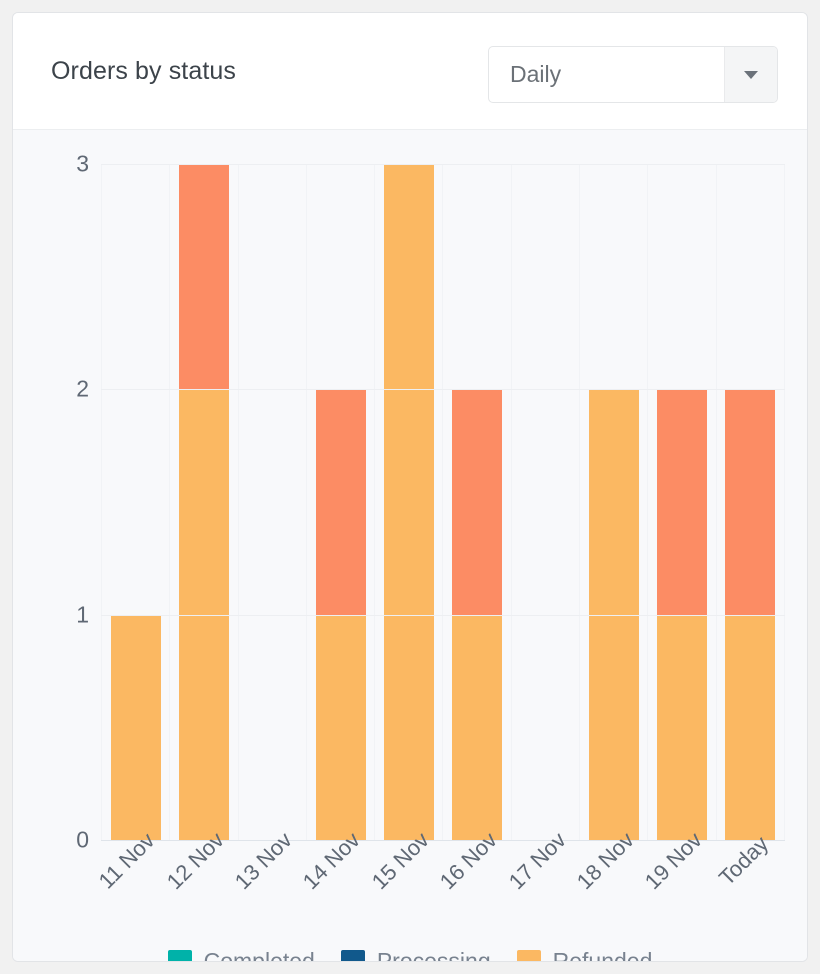 Image resolution: width=820 pixels, height=974 pixels. What do you see at coordinates (259, 955) in the screenshot?
I see `legend-label: Completed` at bounding box center [259, 955].